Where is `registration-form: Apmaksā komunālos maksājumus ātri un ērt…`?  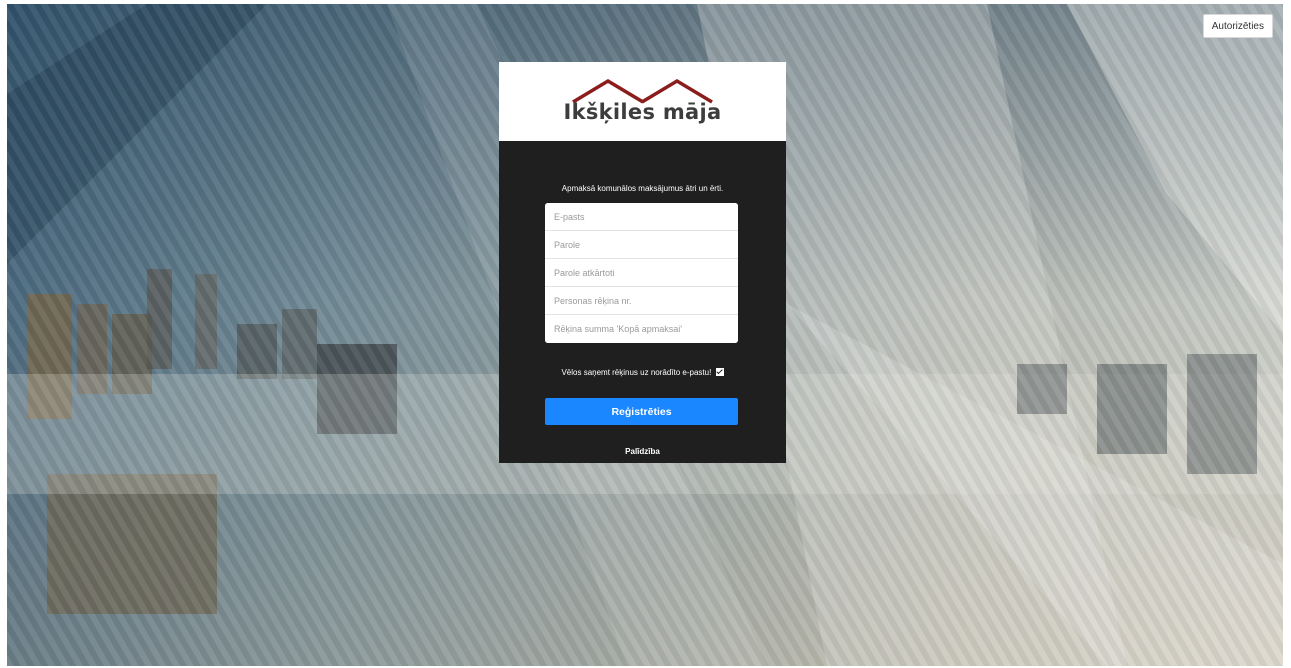
registration-form: Apmaksā komunālos maksājumus ātri un ērt… is located at coordinates (642, 302).